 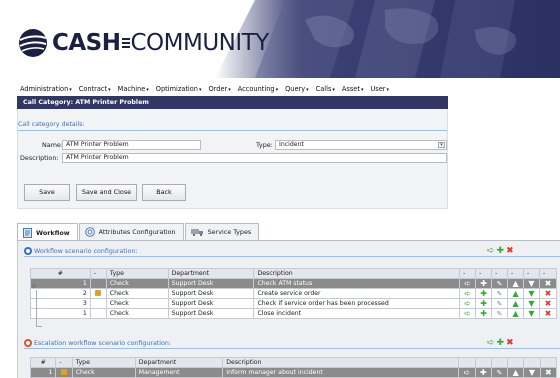 I want to click on save-and-close-button: Save and Close, so click(x=106, y=192).